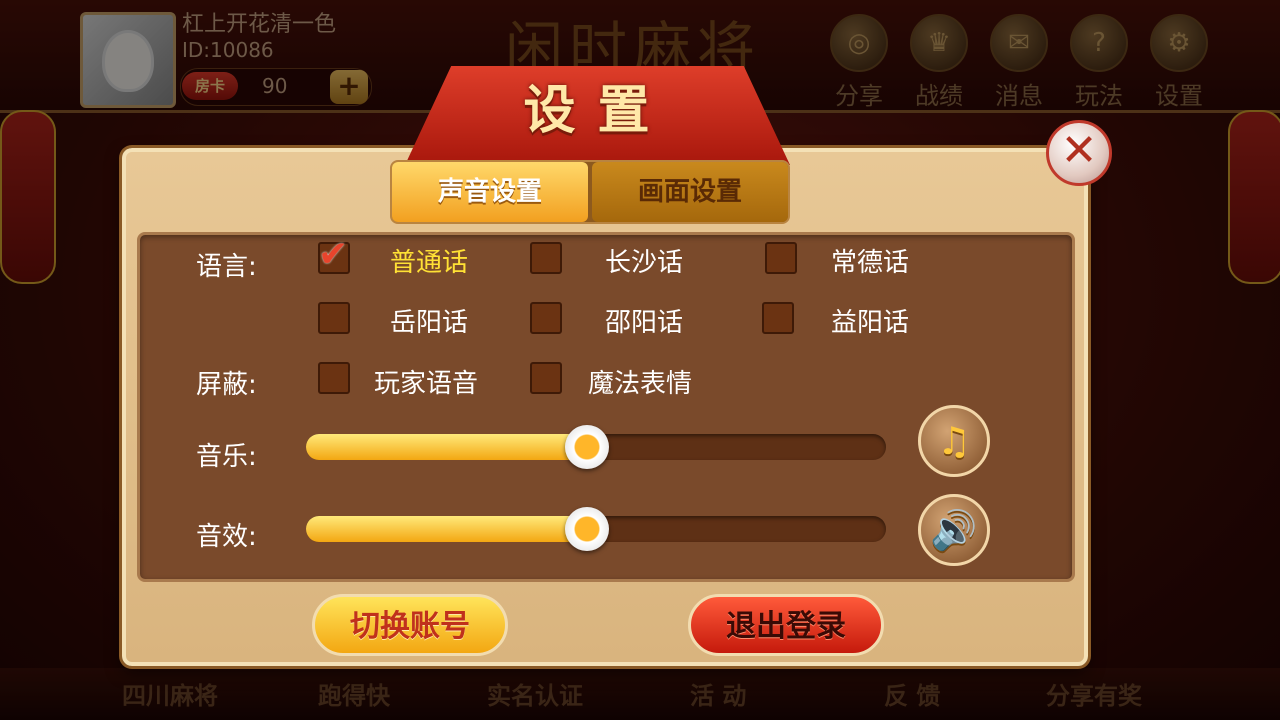 The height and width of the screenshot is (720, 1280). Describe the element at coordinates (786, 625) in the screenshot. I see `logout-button: 退出登录` at that location.